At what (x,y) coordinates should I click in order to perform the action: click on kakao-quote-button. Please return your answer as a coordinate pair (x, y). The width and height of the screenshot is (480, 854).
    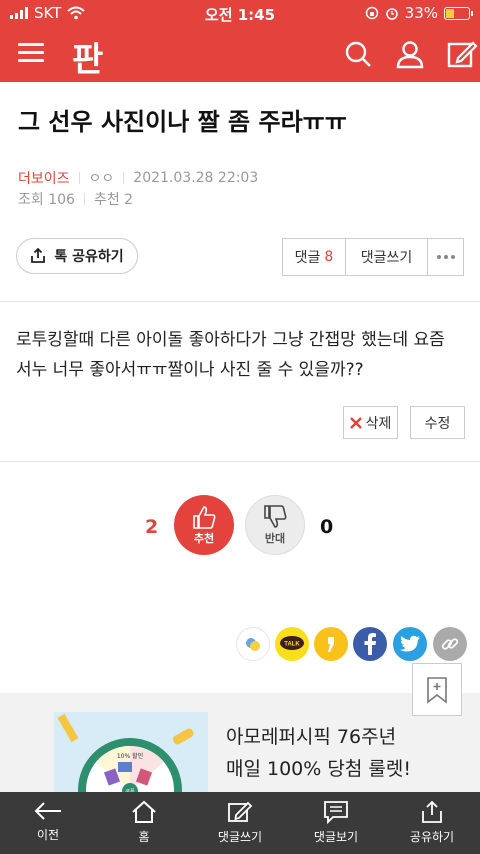
    Looking at the image, I should click on (331, 644).